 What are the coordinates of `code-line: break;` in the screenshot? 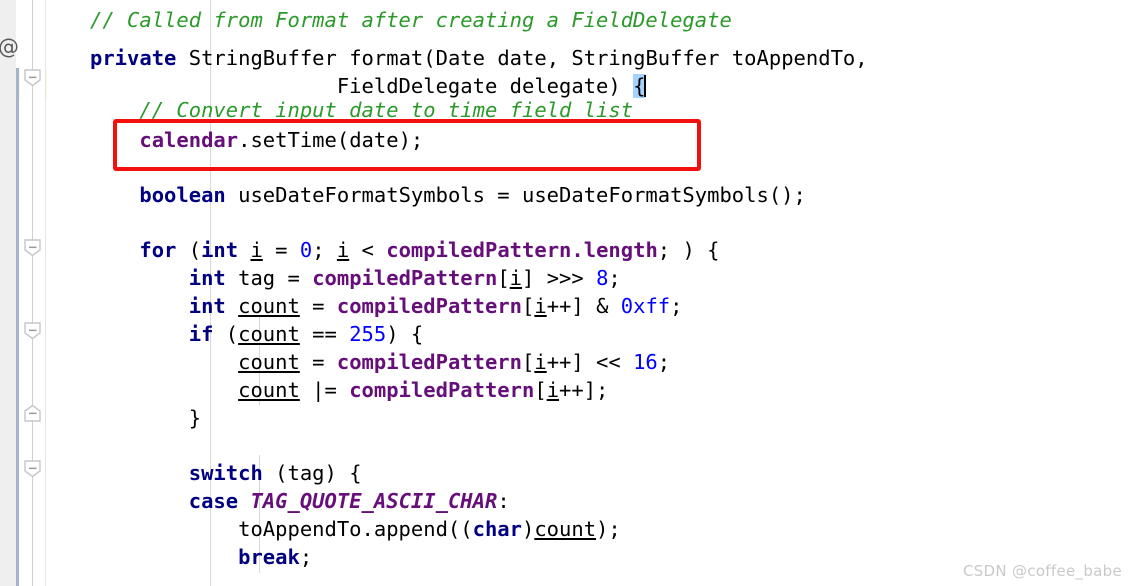 It's located at (201, 557).